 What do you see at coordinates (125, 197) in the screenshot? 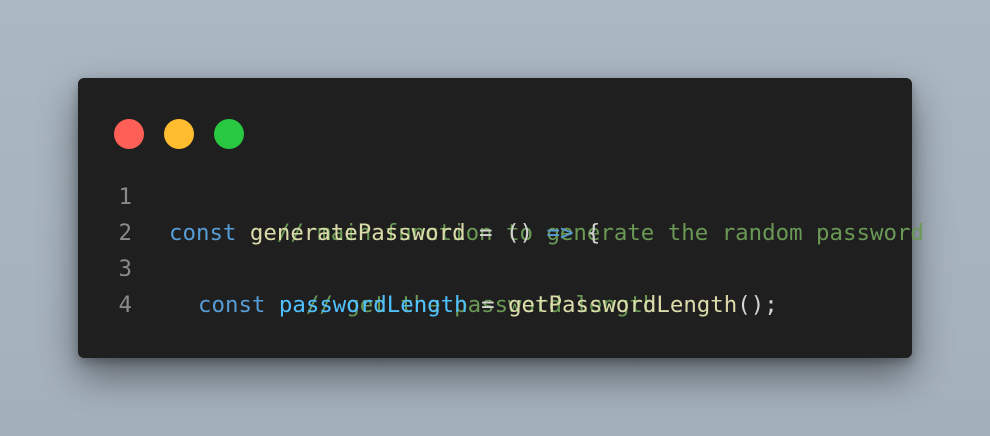
I see `line-number: 1` at bounding box center [125, 197].